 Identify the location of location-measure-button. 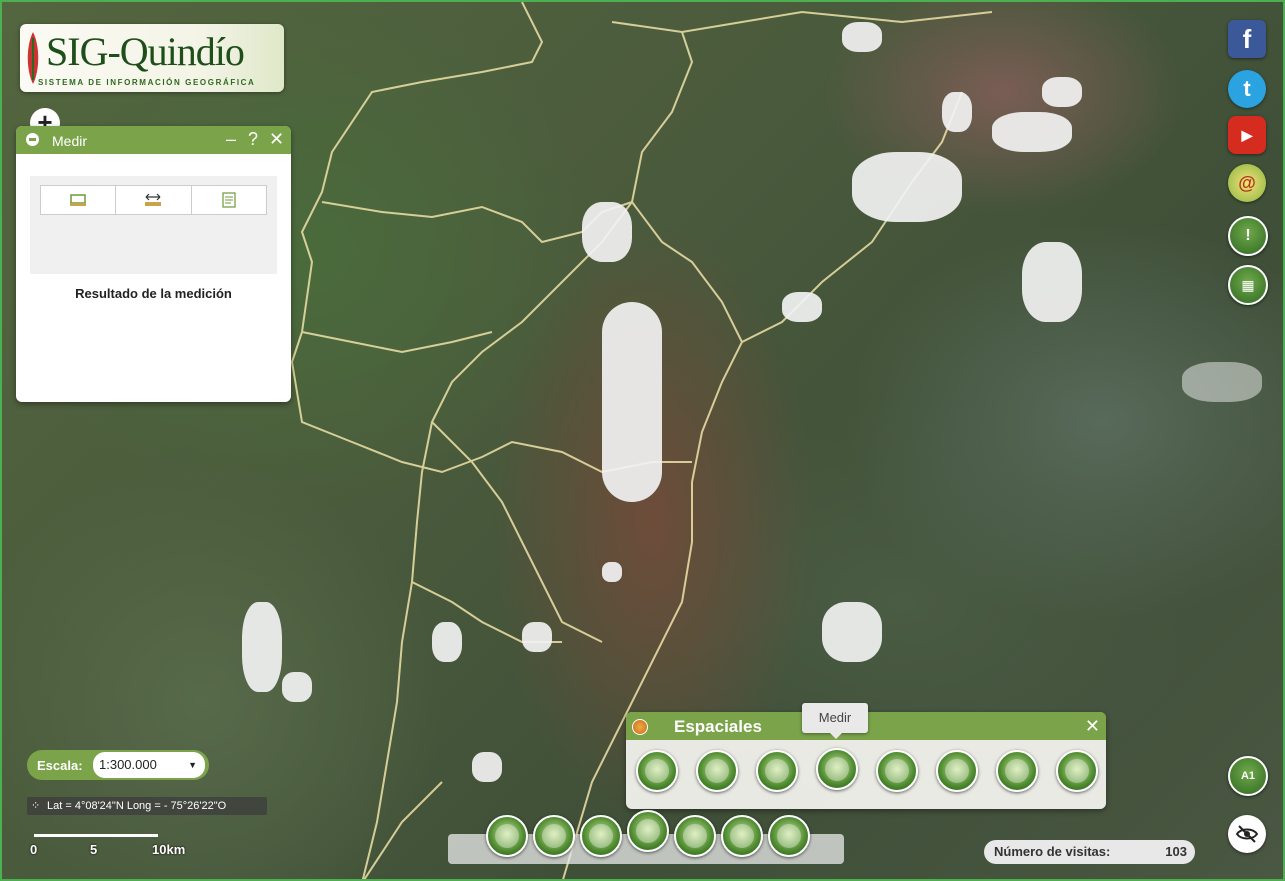
(229, 200).